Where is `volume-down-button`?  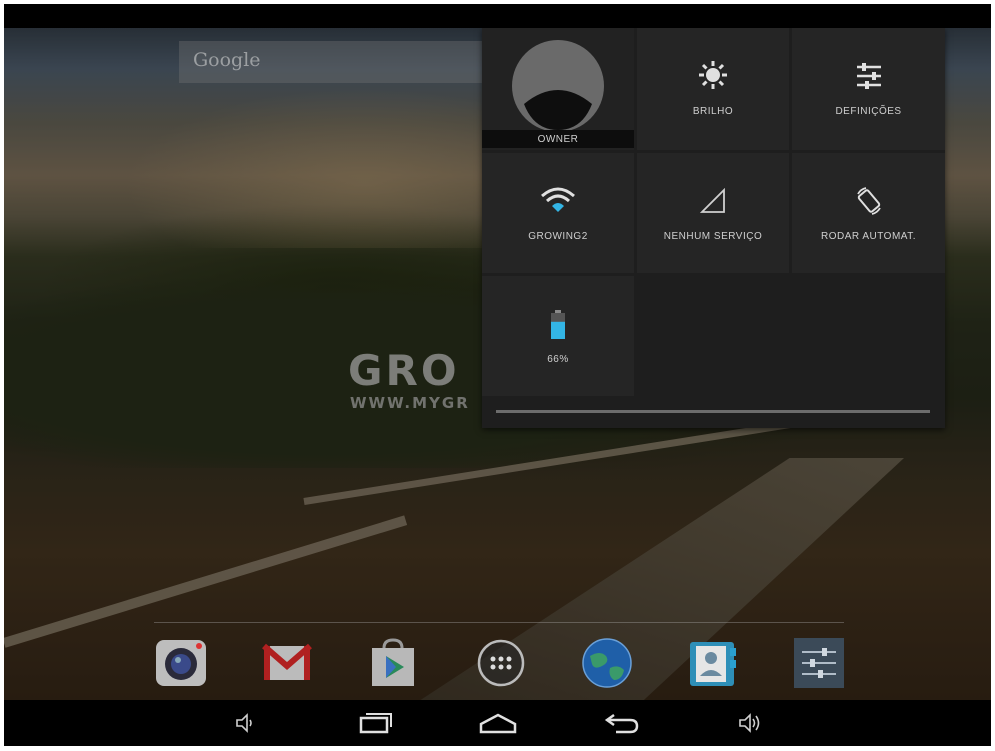
volume-down-button is located at coordinates (246, 723).